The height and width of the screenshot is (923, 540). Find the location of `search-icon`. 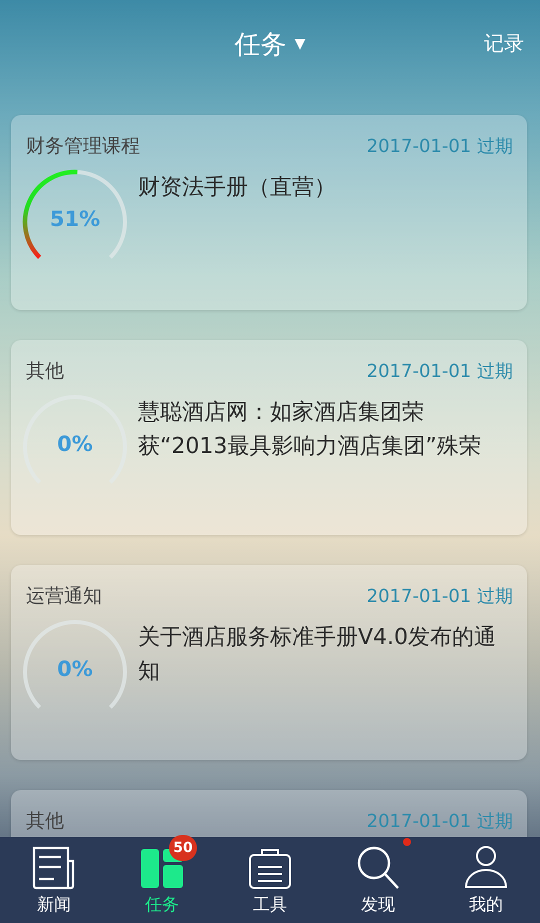

search-icon is located at coordinates (378, 868).